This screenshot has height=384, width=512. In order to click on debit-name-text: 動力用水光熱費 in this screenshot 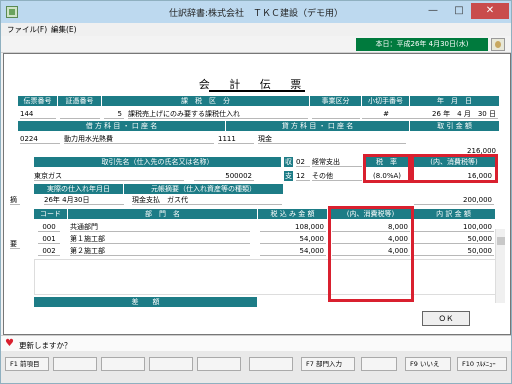, I will do `click(139, 139)`.